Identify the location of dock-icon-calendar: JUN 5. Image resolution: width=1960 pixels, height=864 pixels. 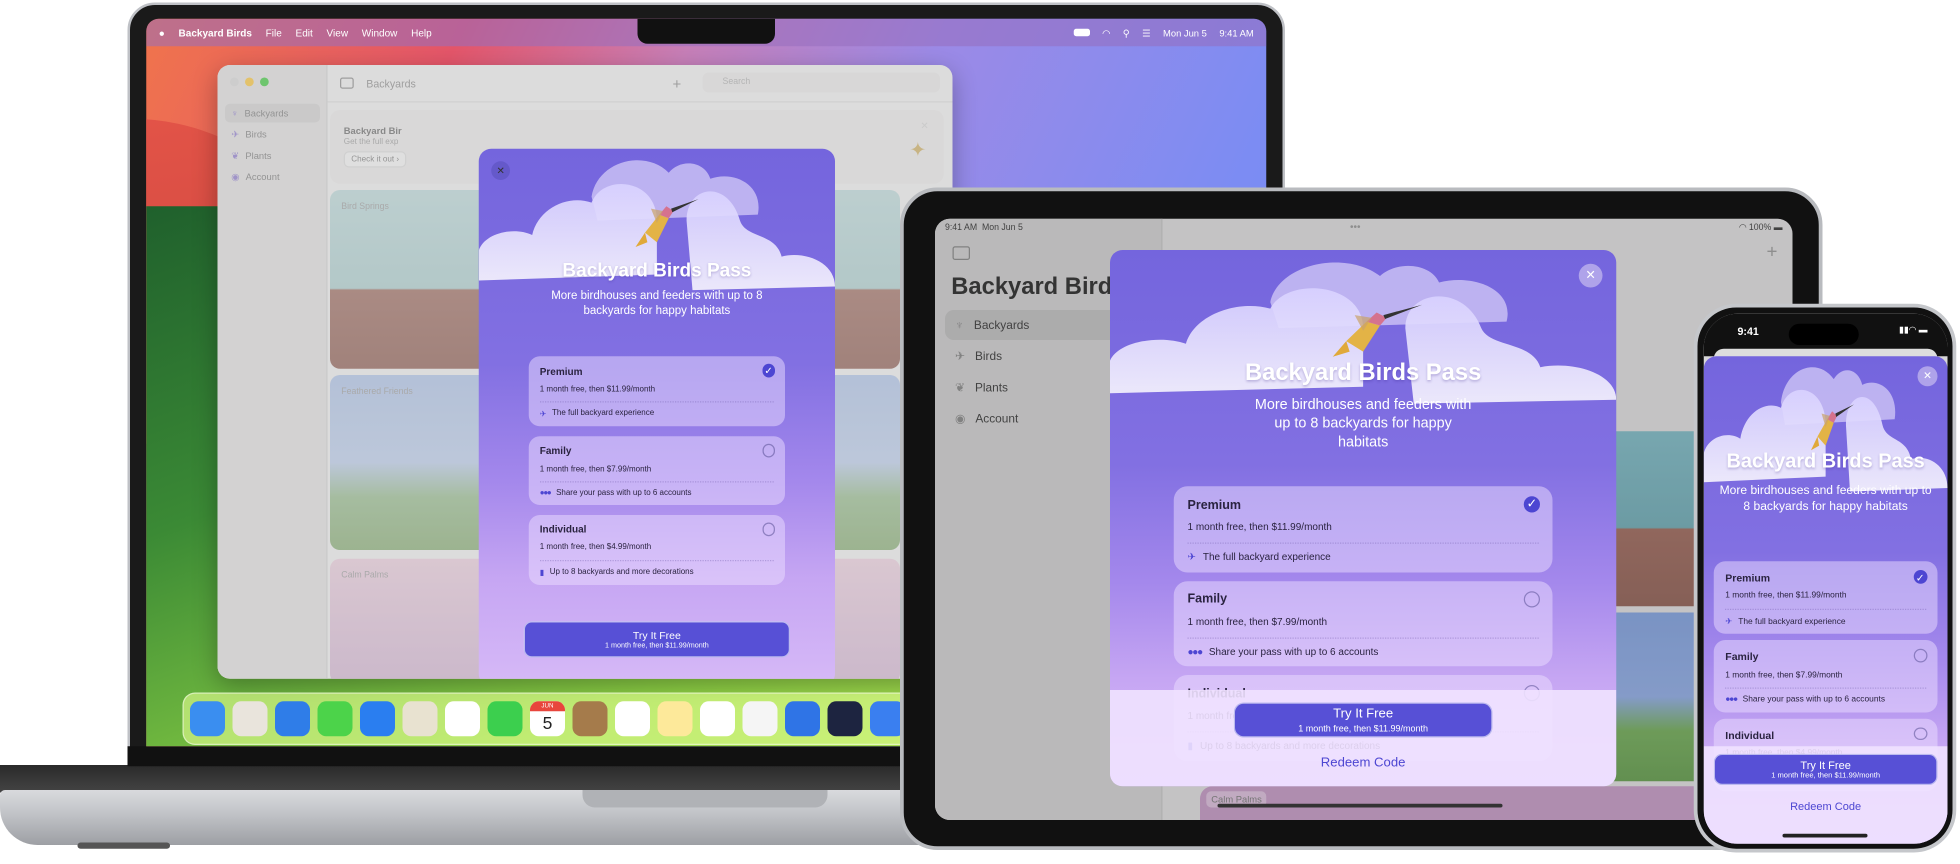
(547, 719).